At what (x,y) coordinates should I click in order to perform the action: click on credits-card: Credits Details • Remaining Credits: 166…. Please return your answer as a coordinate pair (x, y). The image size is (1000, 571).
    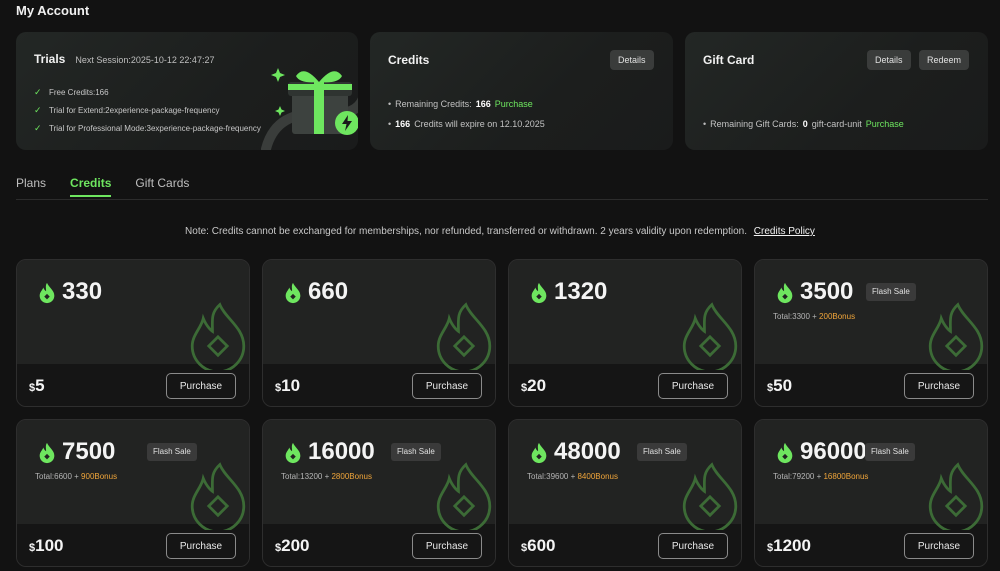
    Looking at the image, I should click on (521, 91).